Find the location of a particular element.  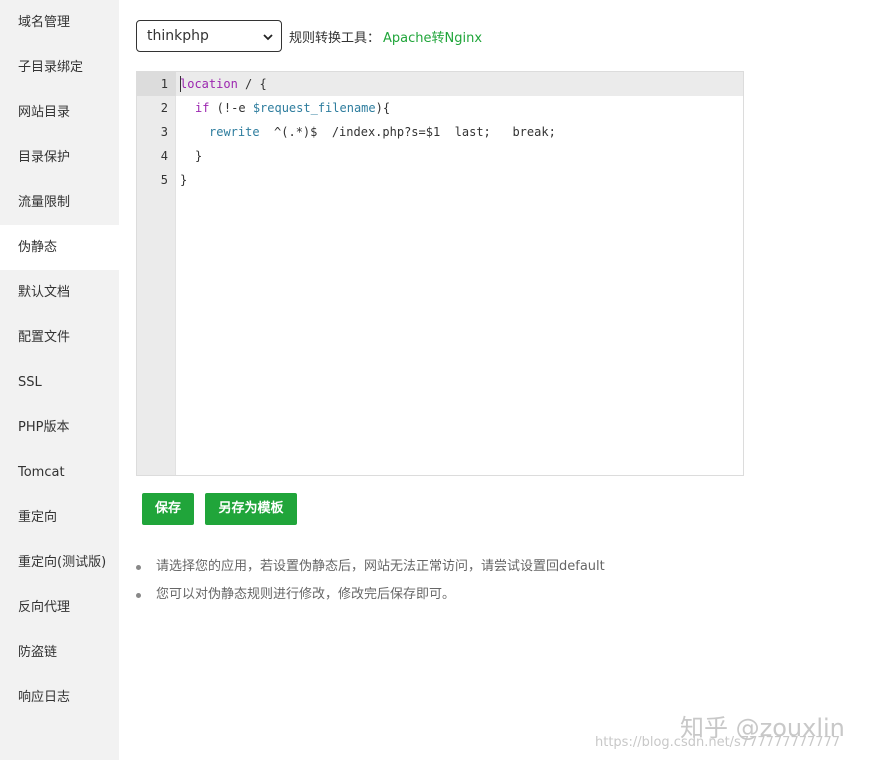

code-text: ){ is located at coordinates (383, 108).